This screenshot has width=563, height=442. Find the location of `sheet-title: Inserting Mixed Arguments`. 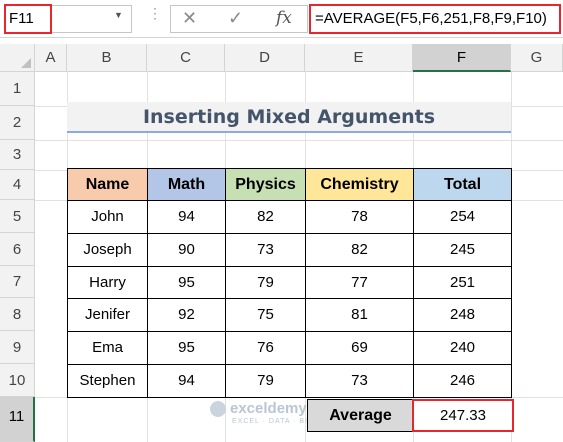

sheet-title: Inserting Mixed Arguments is located at coordinates (289, 117).